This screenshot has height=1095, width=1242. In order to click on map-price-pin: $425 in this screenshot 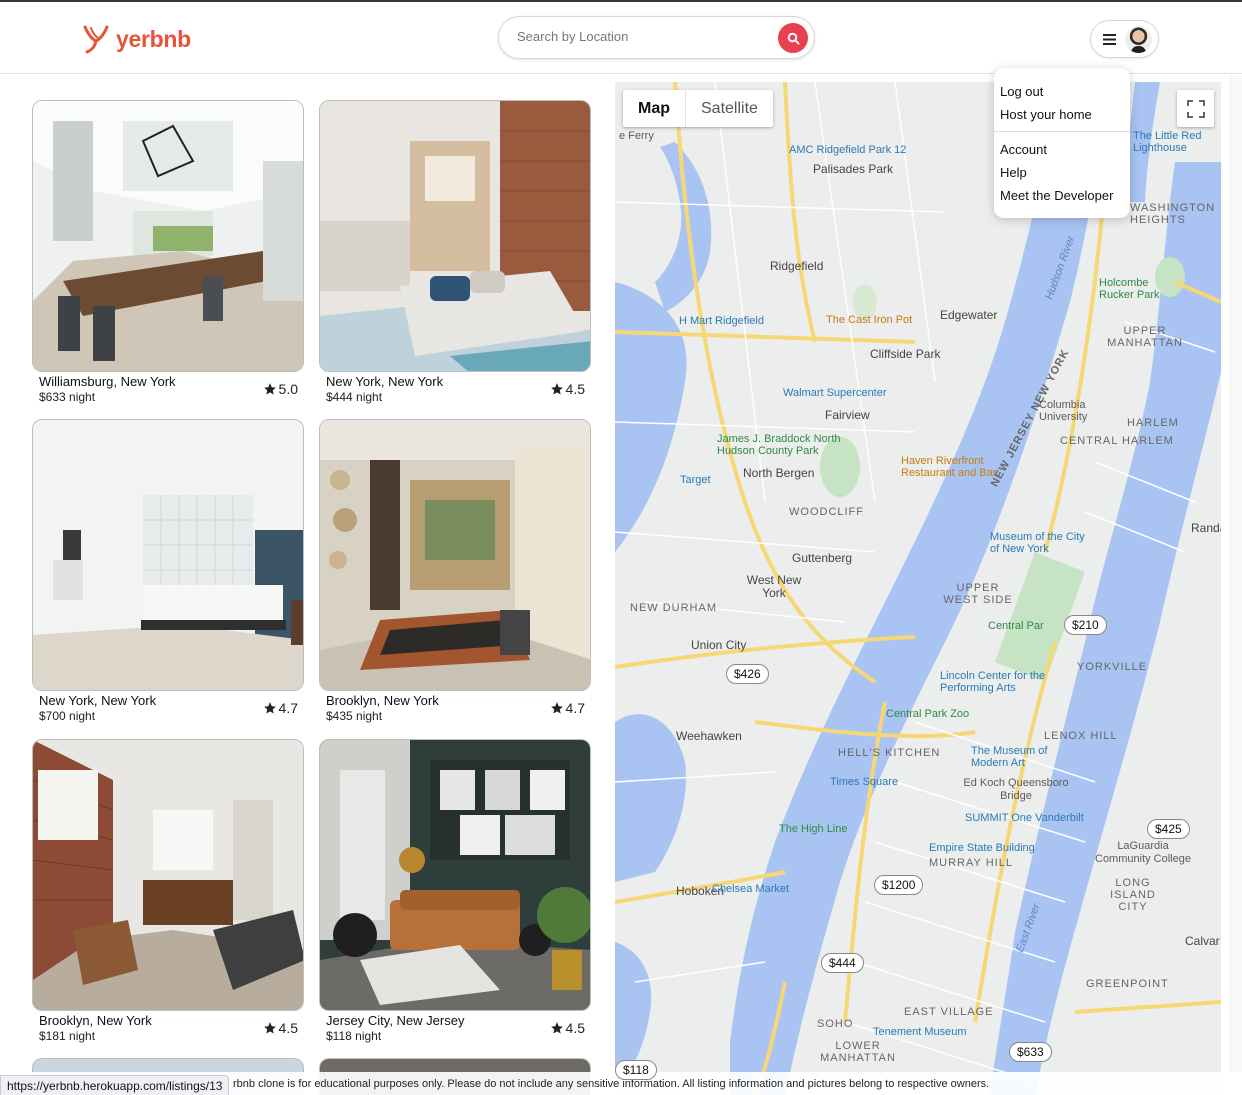, I will do `click(1168, 829)`.